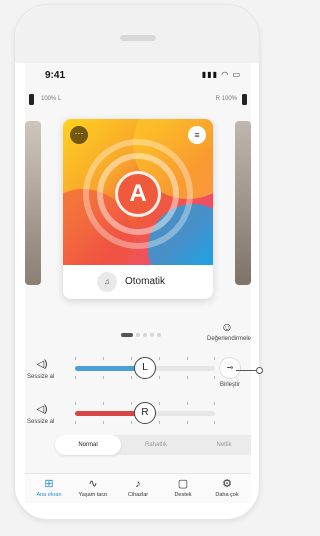  What do you see at coordinates (227, 327) in the screenshot?
I see `smiley-icon: ☺` at bounding box center [227, 327].